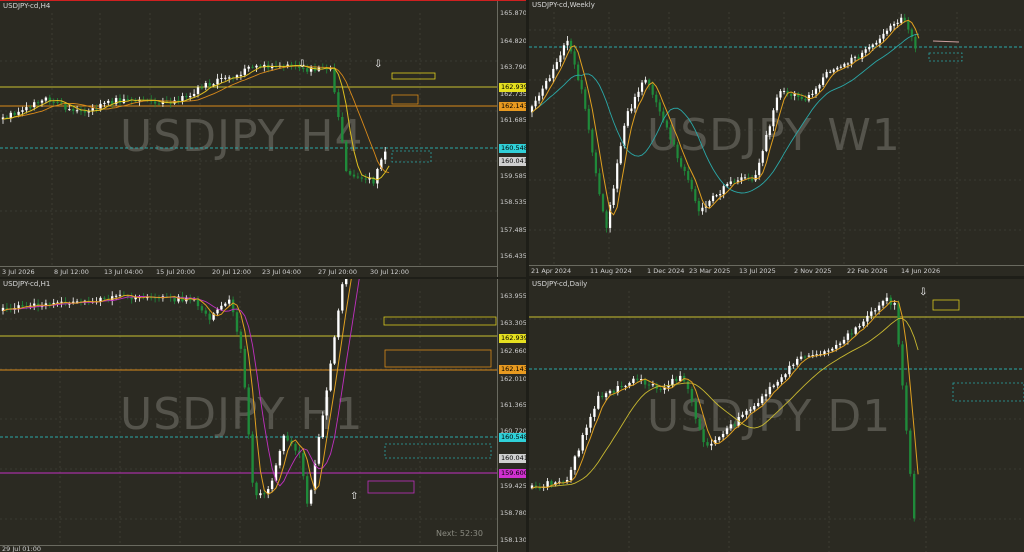 The width and height of the screenshot is (1024, 552). Describe the element at coordinates (248, 266) in the screenshot. I see `chart-h4-time-axis` at that location.